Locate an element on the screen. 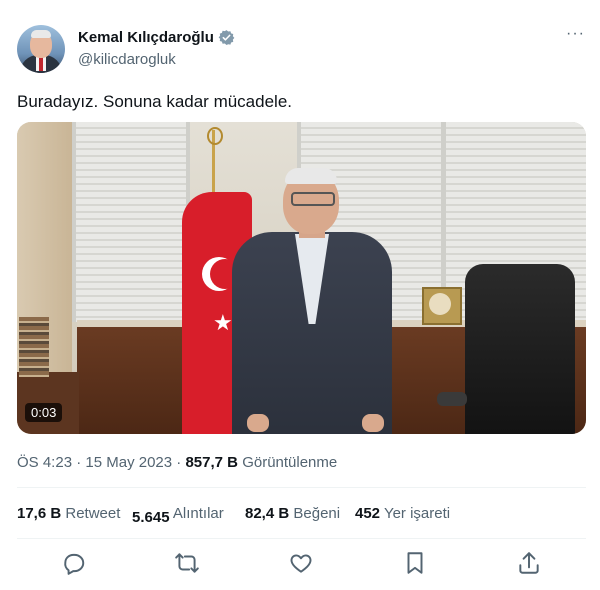  share-icon is located at coordinates (529, 563).